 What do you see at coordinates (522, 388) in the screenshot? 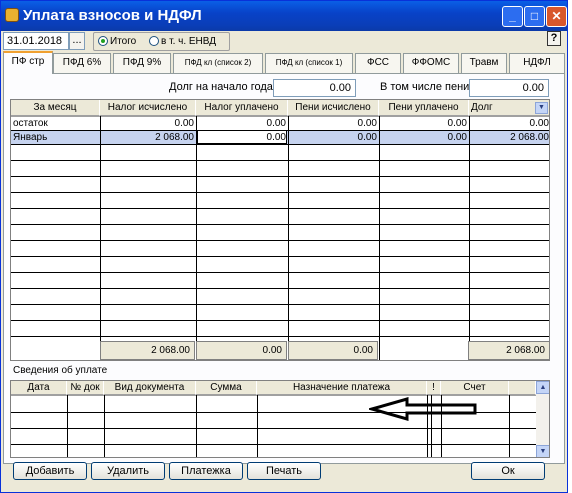
I see `col-header-extra` at bounding box center [522, 388].